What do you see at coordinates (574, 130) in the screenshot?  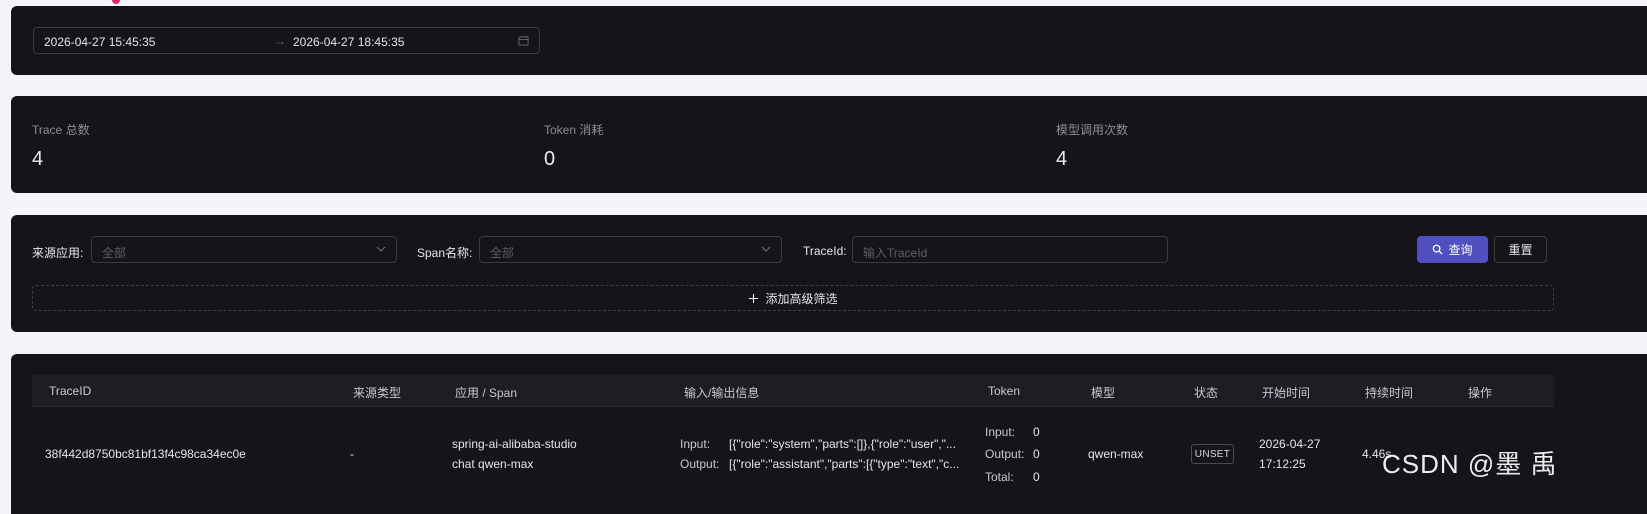 I see `stat-label: Token 消耗` at bounding box center [574, 130].